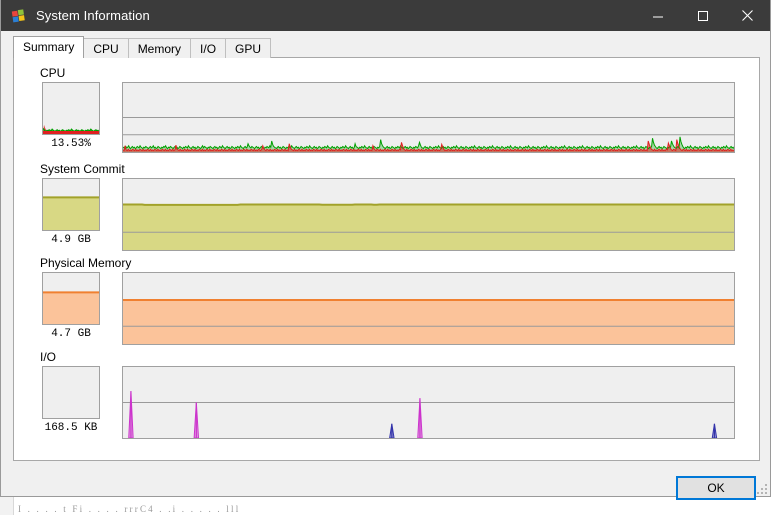 The height and width of the screenshot is (515, 771). I want to click on physical-memory-thumbnail-graph, so click(71, 298).